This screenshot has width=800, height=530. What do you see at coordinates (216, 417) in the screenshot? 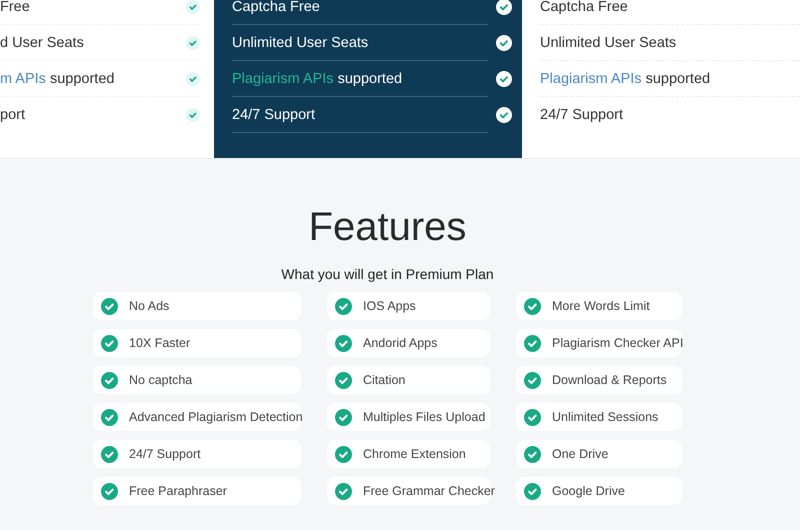
I see `feature-label: Advanced Plagiarism Detection` at bounding box center [216, 417].